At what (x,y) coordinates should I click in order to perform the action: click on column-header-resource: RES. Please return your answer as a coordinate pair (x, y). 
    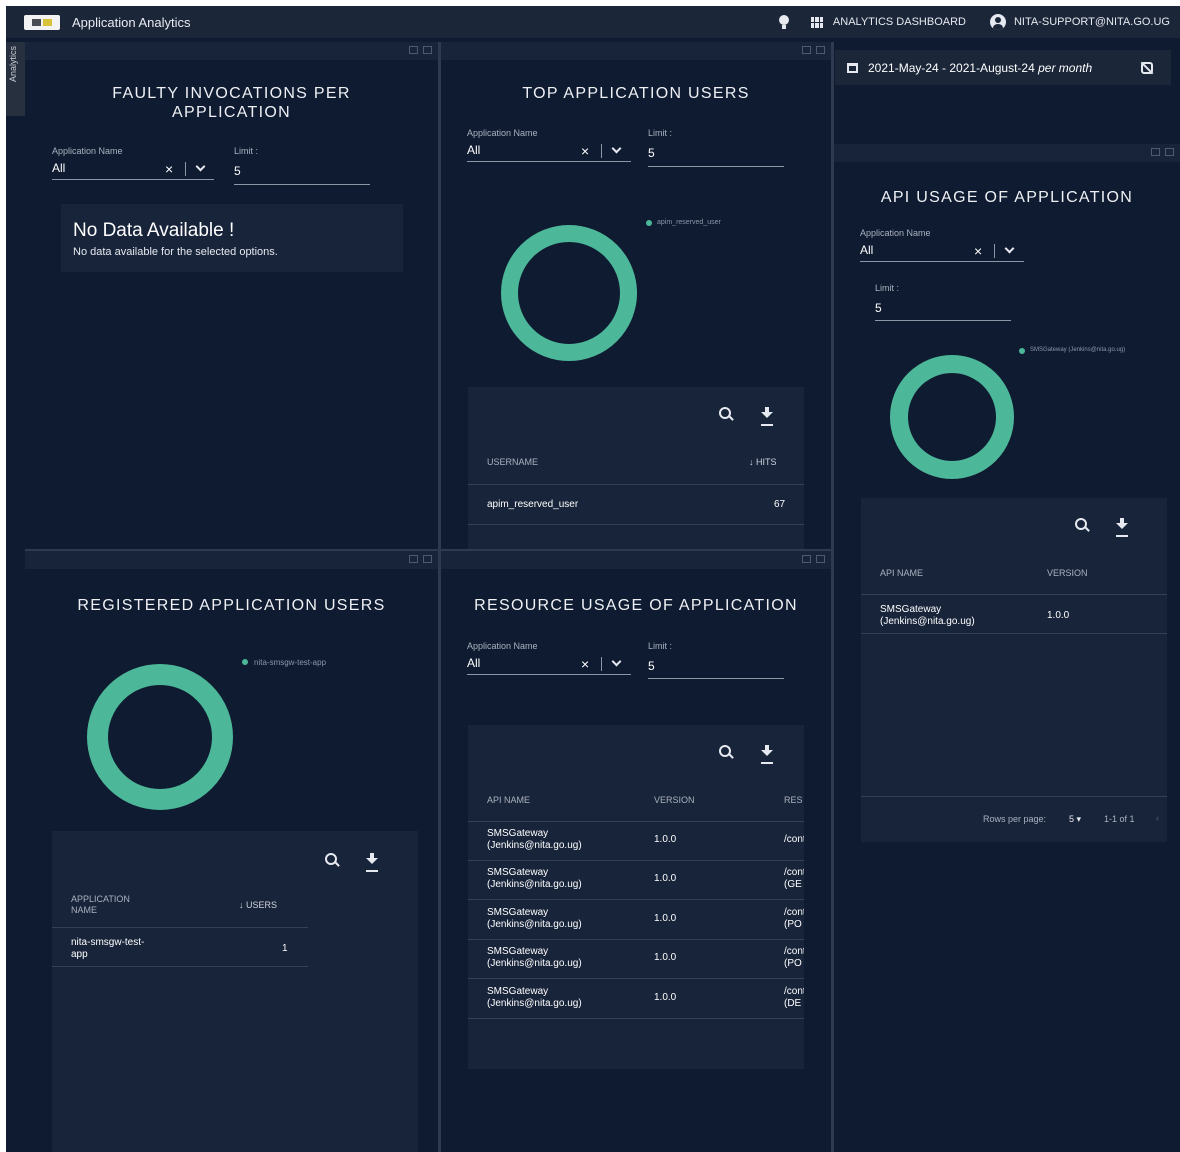
    Looking at the image, I should click on (793, 800).